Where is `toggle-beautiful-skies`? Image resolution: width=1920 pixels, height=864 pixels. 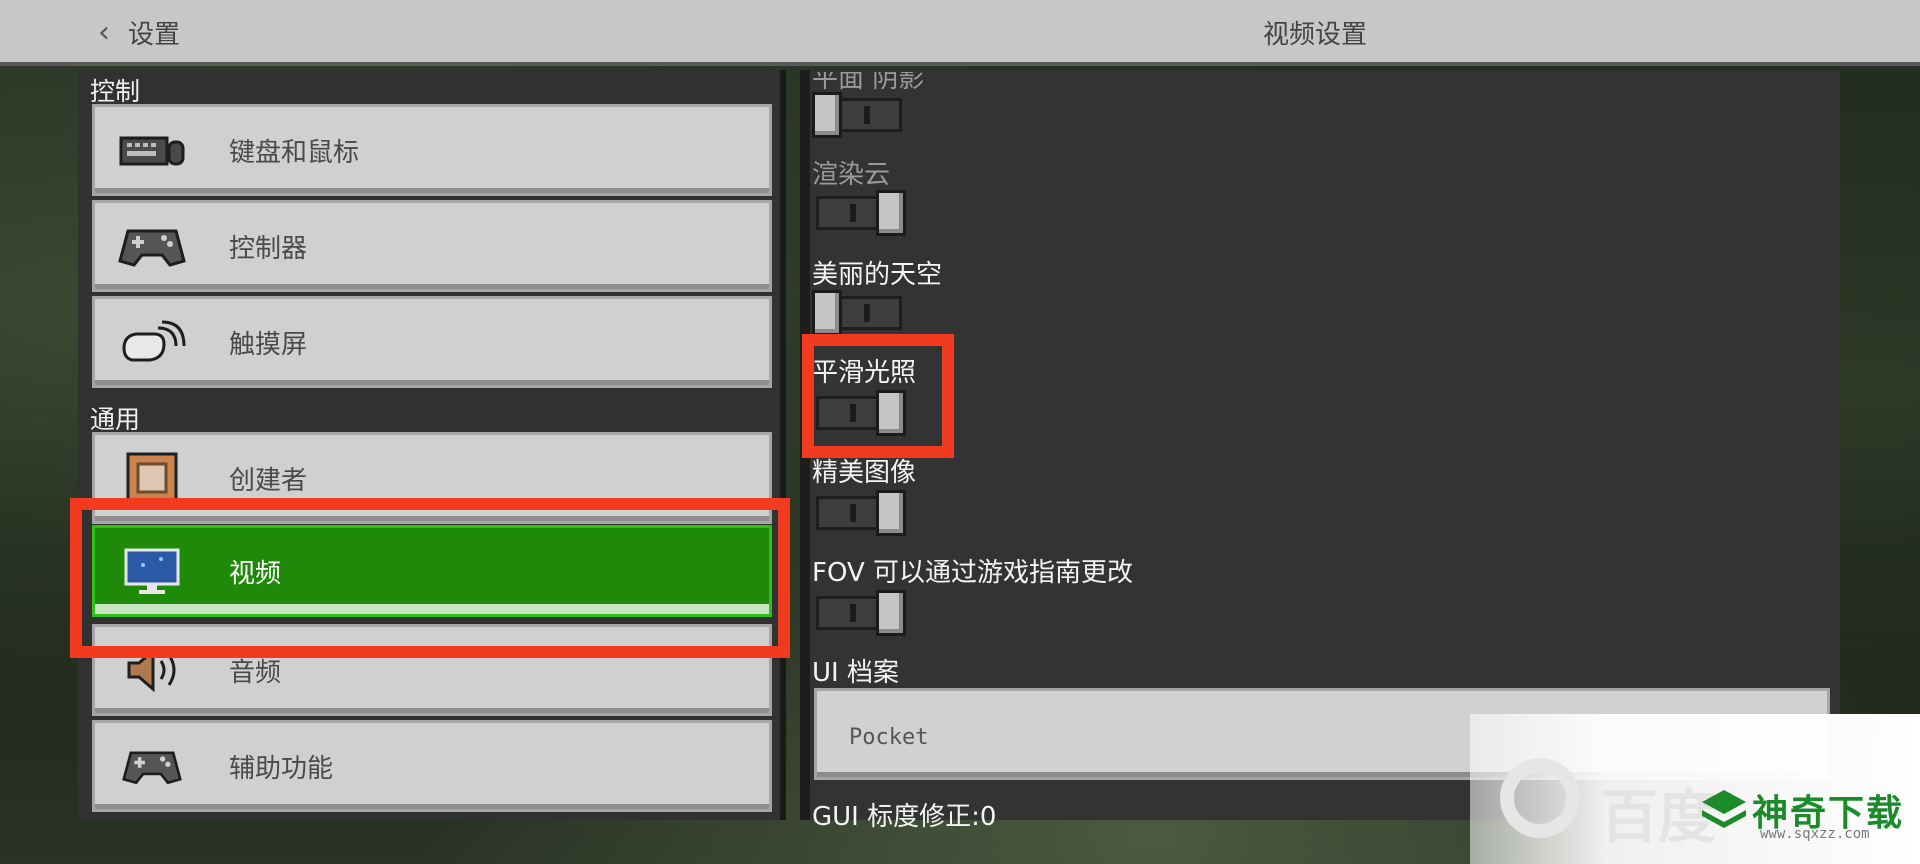
toggle-beautiful-skies is located at coordinates (859, 313).